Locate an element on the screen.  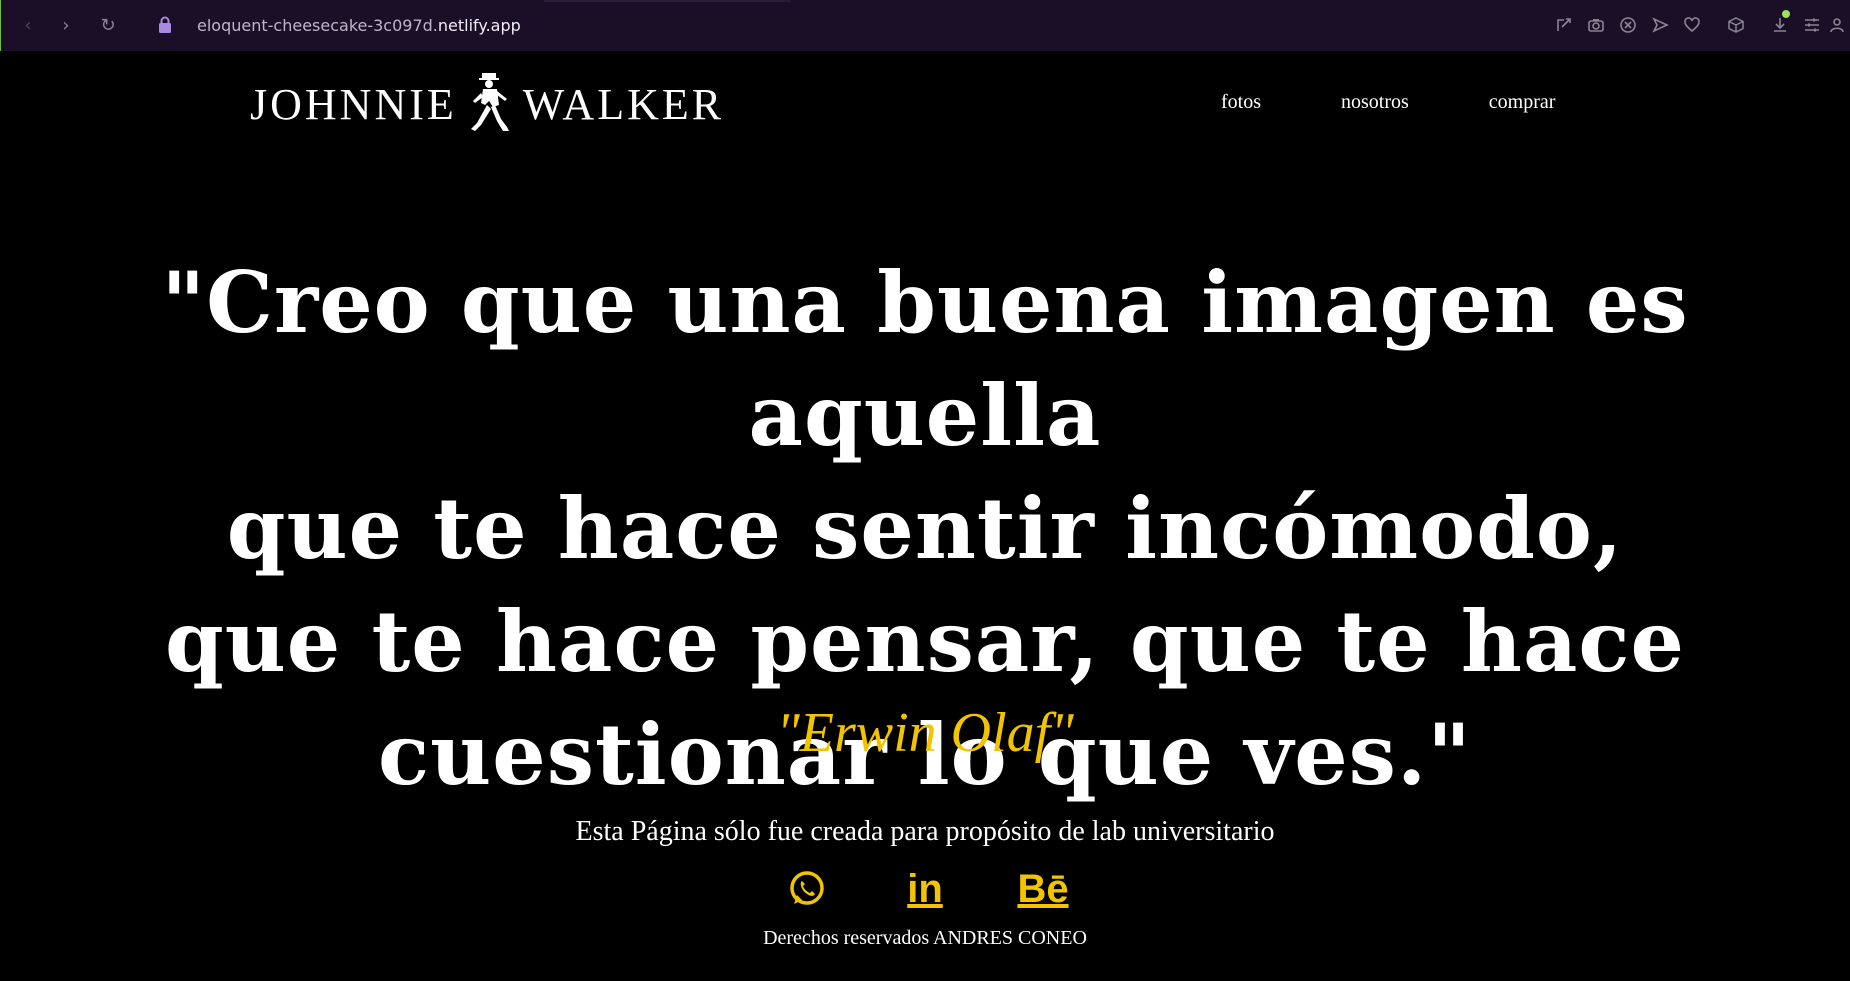
chevron-left-icon: ‹ is located at coordinates (28, 25).